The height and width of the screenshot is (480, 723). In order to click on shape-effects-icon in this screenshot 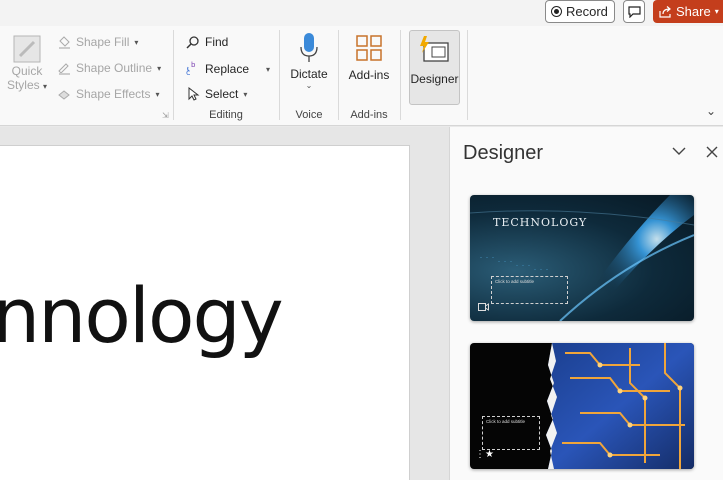, I will do `click(64, 95)`.